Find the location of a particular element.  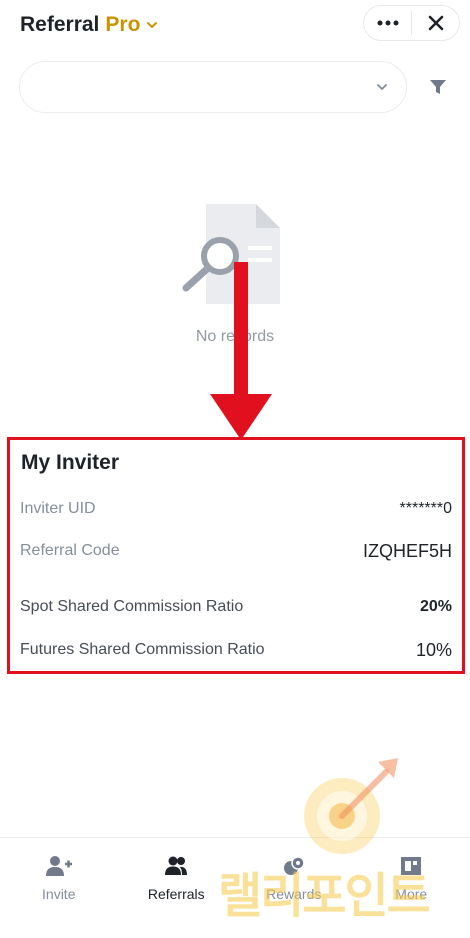

nav-item-invite: Invite is located at coordinates (59, 888).